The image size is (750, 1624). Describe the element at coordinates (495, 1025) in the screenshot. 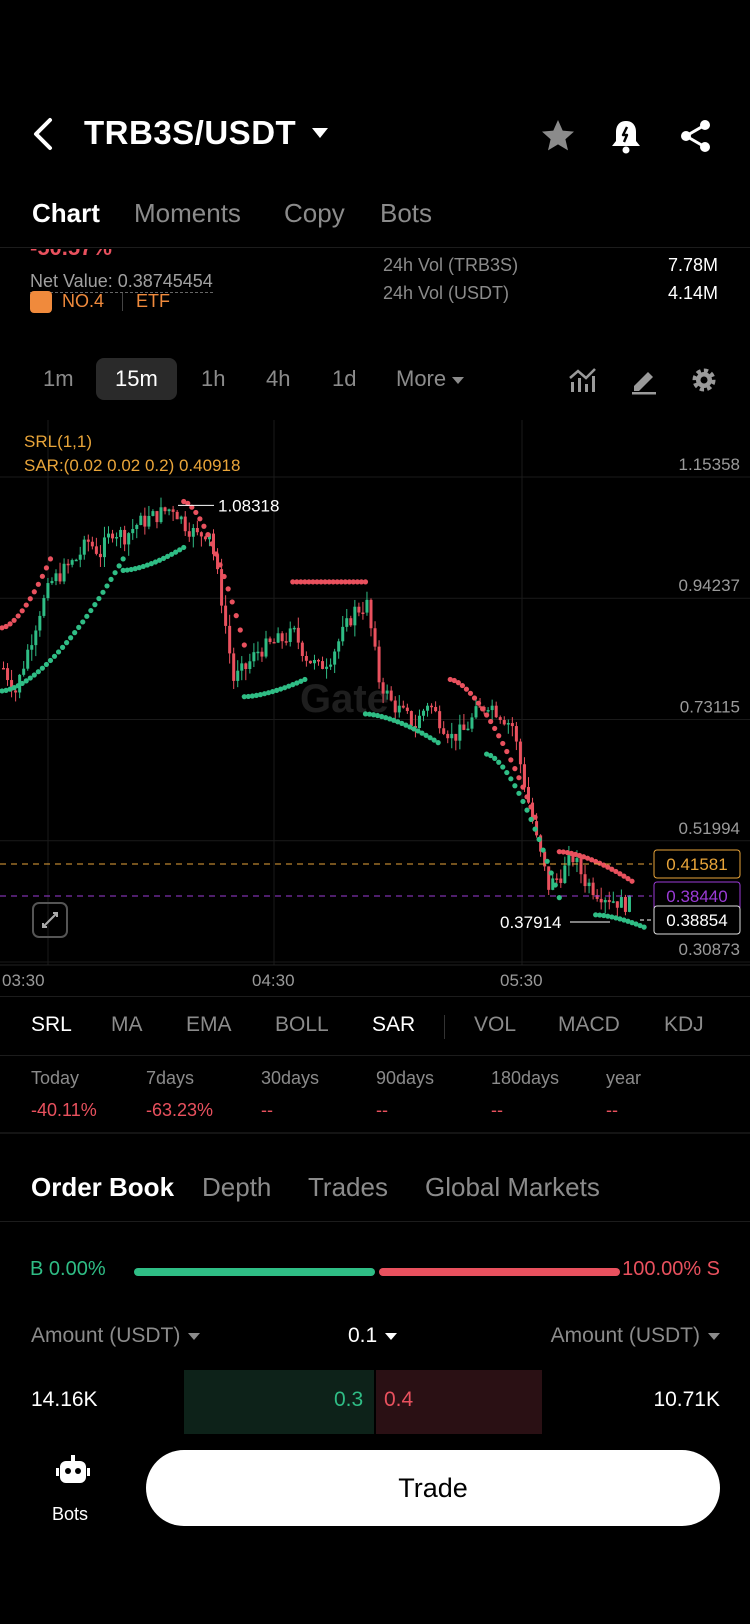

I see `indicator-vol: VOL` at that location.